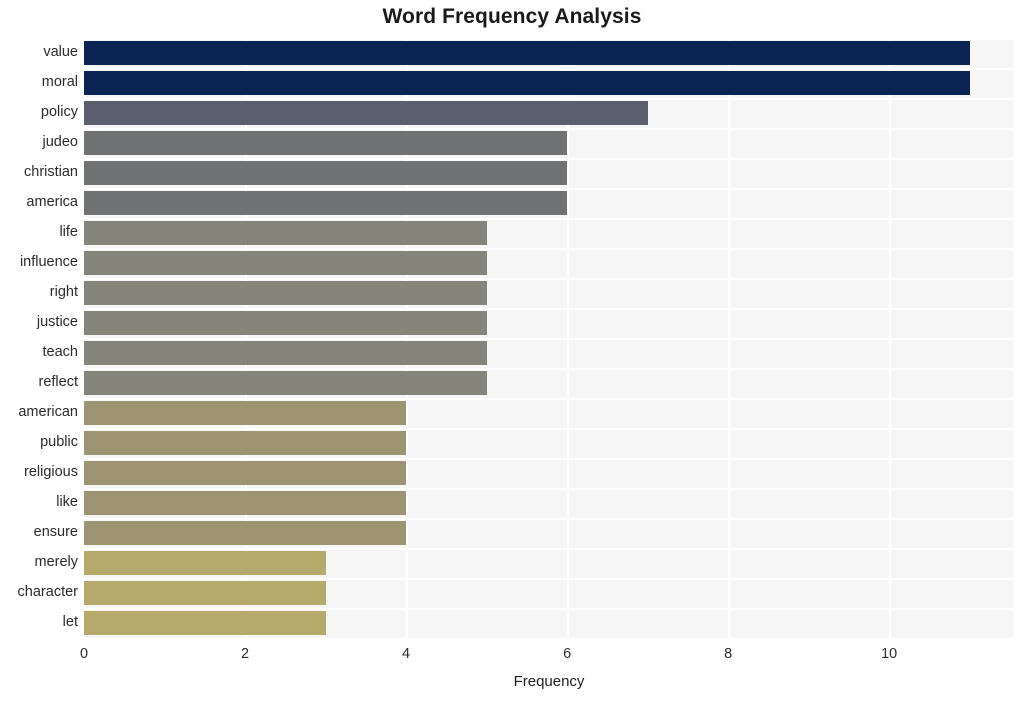 The height and width of the screenshot is (701, 1024). Describe the element at coordinates (728, 654) in the screenshot. I see `x-axis-tick-label: 8` at that location.